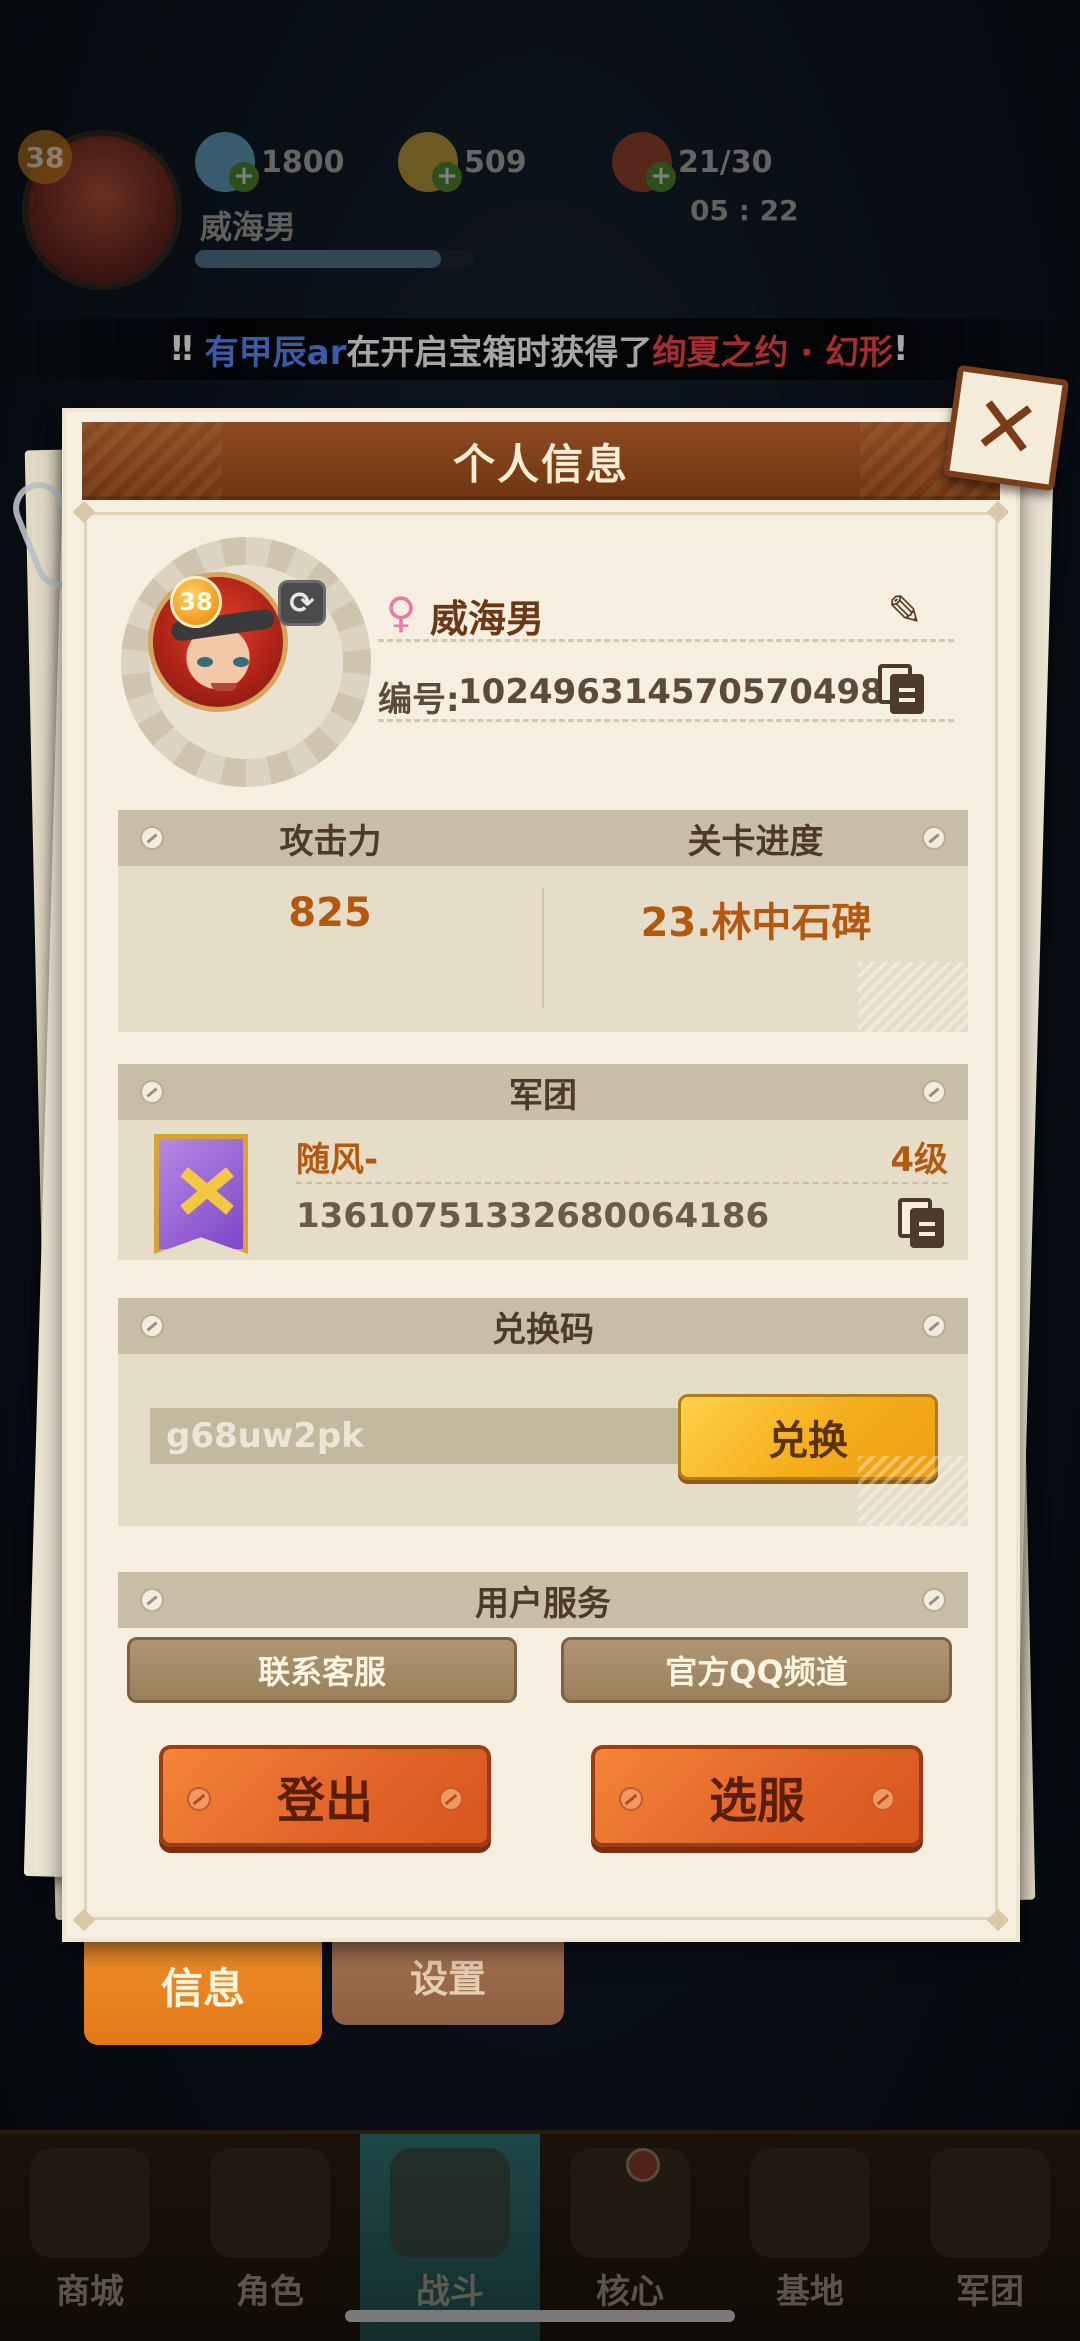 This screenshot has height=2341, width=1080. Describe the element at coordinates (755, 841) in the screenshot. I see `stage-label: 关卡进度` at that location.